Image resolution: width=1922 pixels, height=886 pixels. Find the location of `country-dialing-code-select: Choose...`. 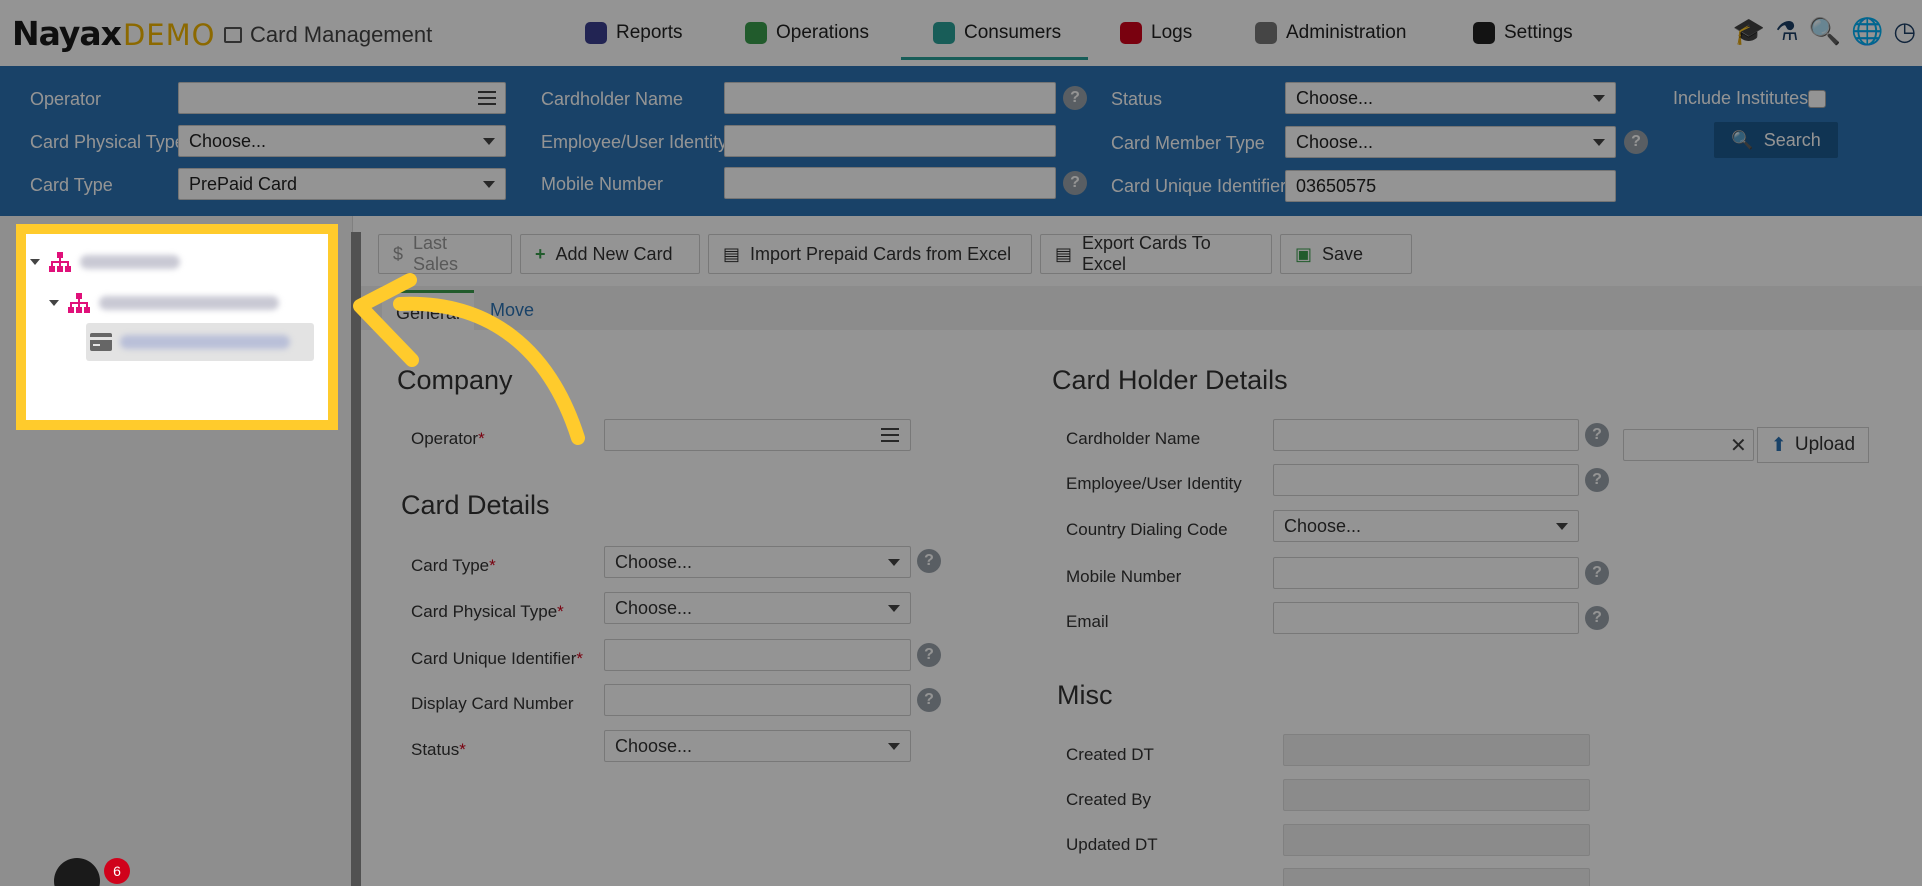

country-dialing-code-select: Choose... is located at coordinates (1426, 526).